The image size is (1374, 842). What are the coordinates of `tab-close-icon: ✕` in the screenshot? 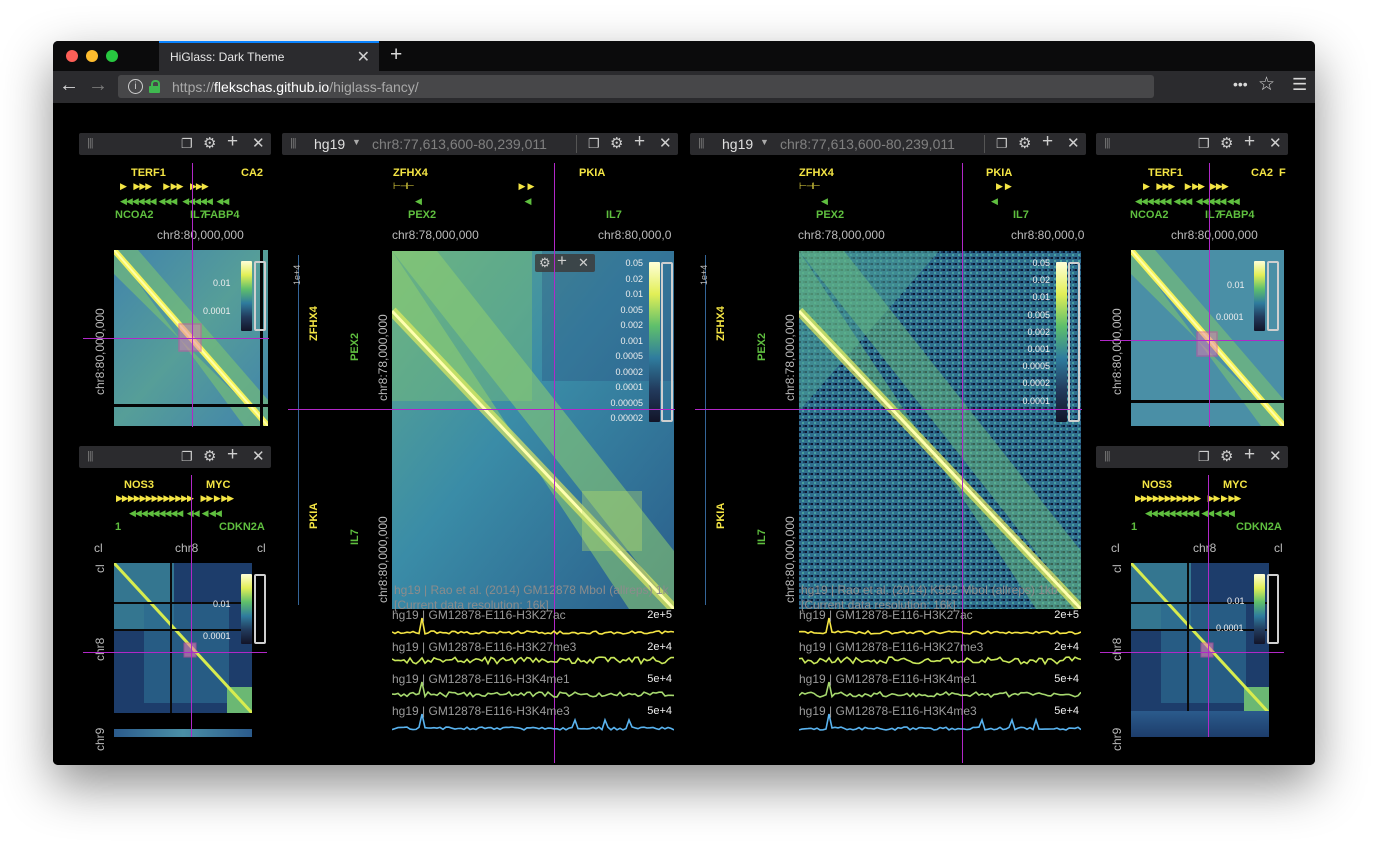 It's located at (363, 57).